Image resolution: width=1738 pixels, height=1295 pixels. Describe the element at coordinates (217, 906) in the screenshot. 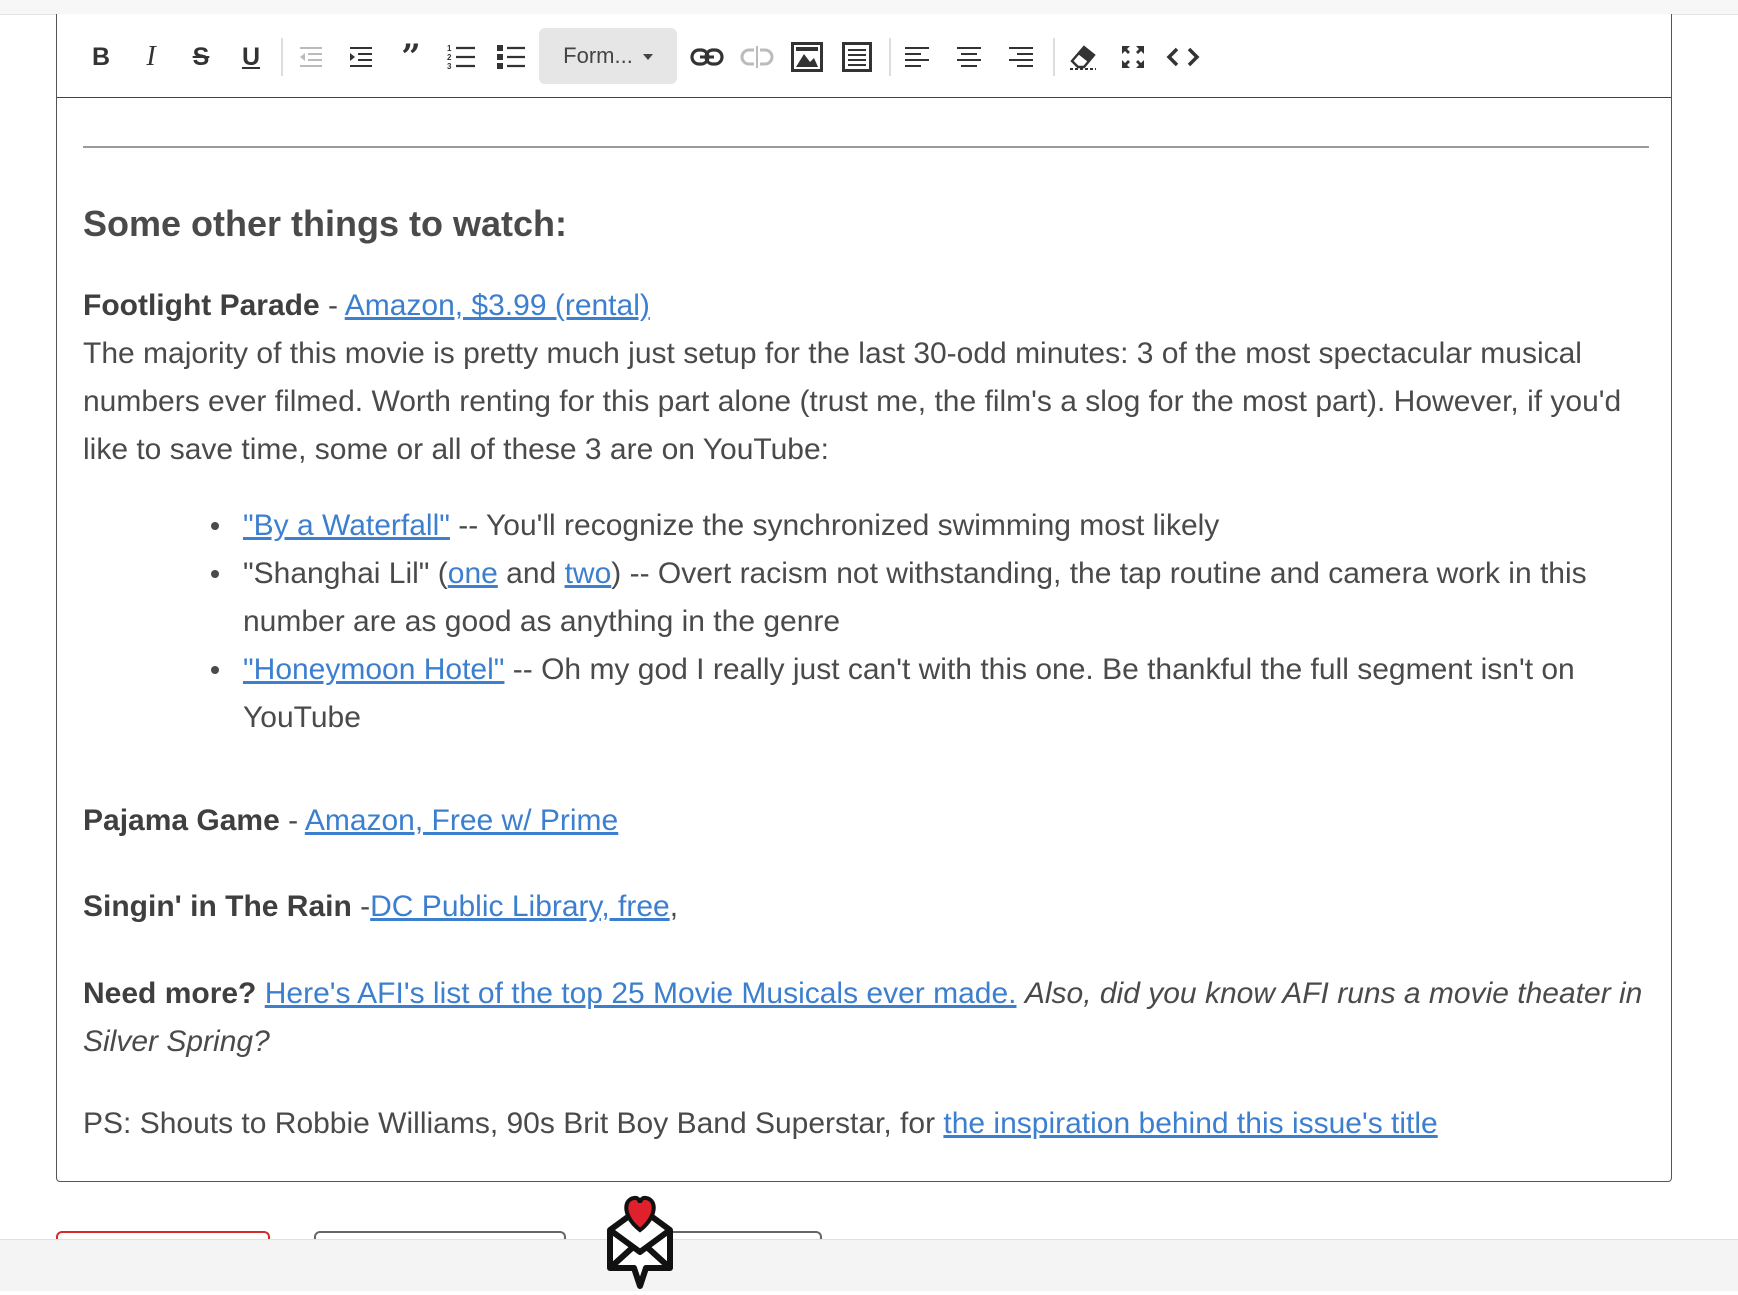

I see `movie-title-singin: Singin' in The Rain` at that location.